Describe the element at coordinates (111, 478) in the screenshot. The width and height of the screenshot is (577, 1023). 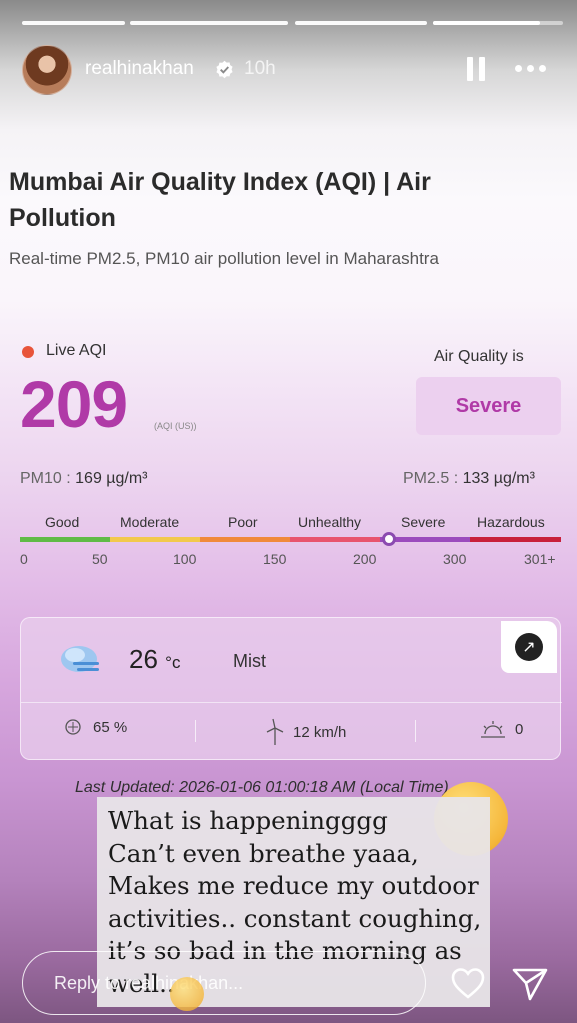
I see `pm10-value: 169 µg/m³` at that location.